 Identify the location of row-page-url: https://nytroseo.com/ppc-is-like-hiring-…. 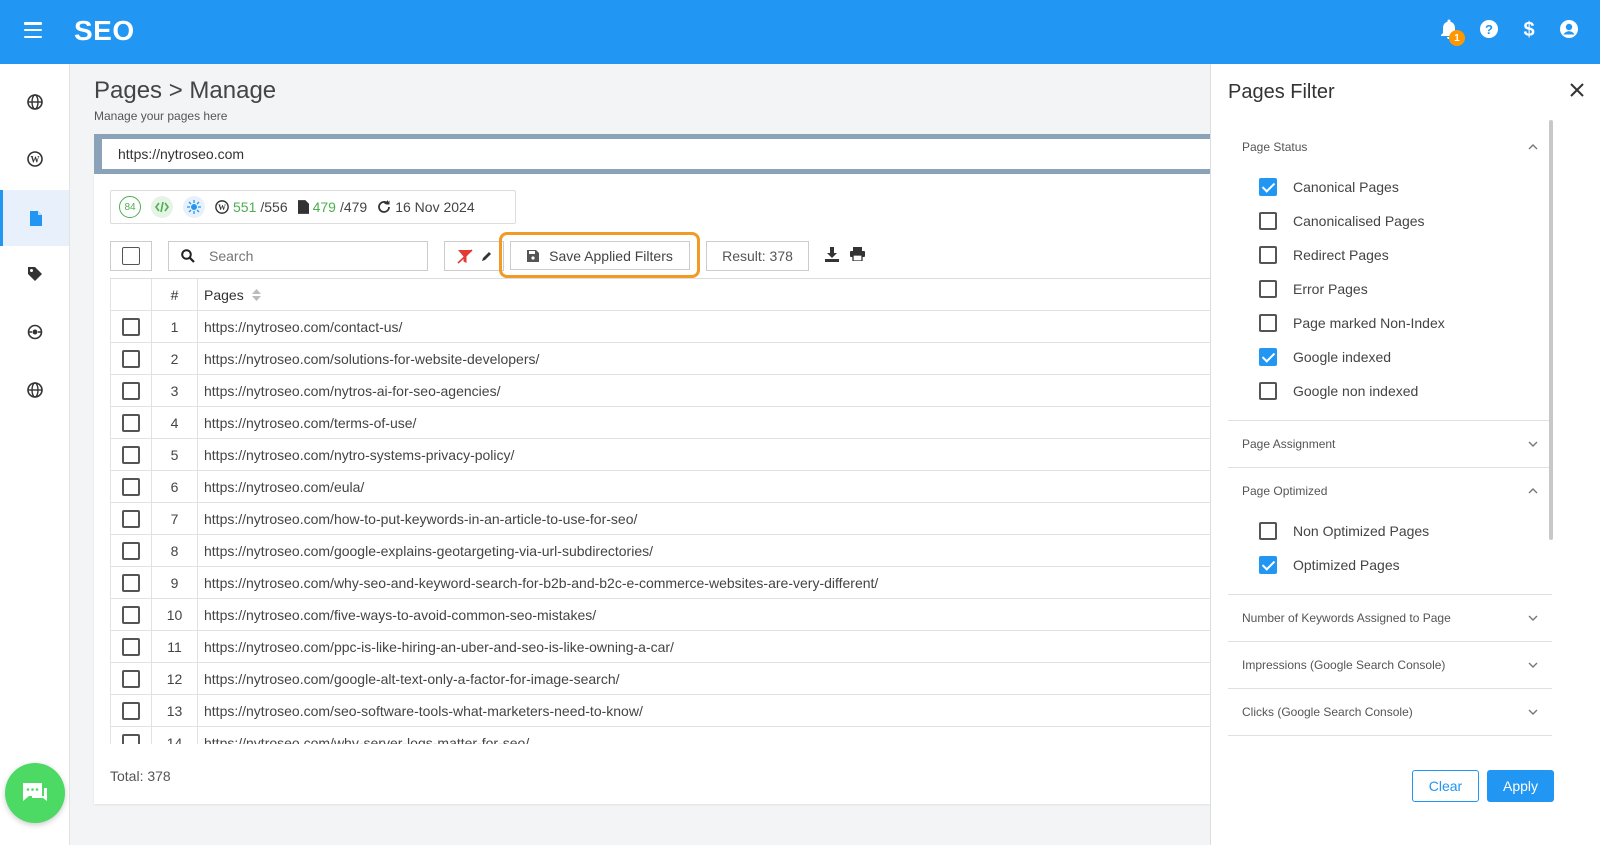
(436, 647).